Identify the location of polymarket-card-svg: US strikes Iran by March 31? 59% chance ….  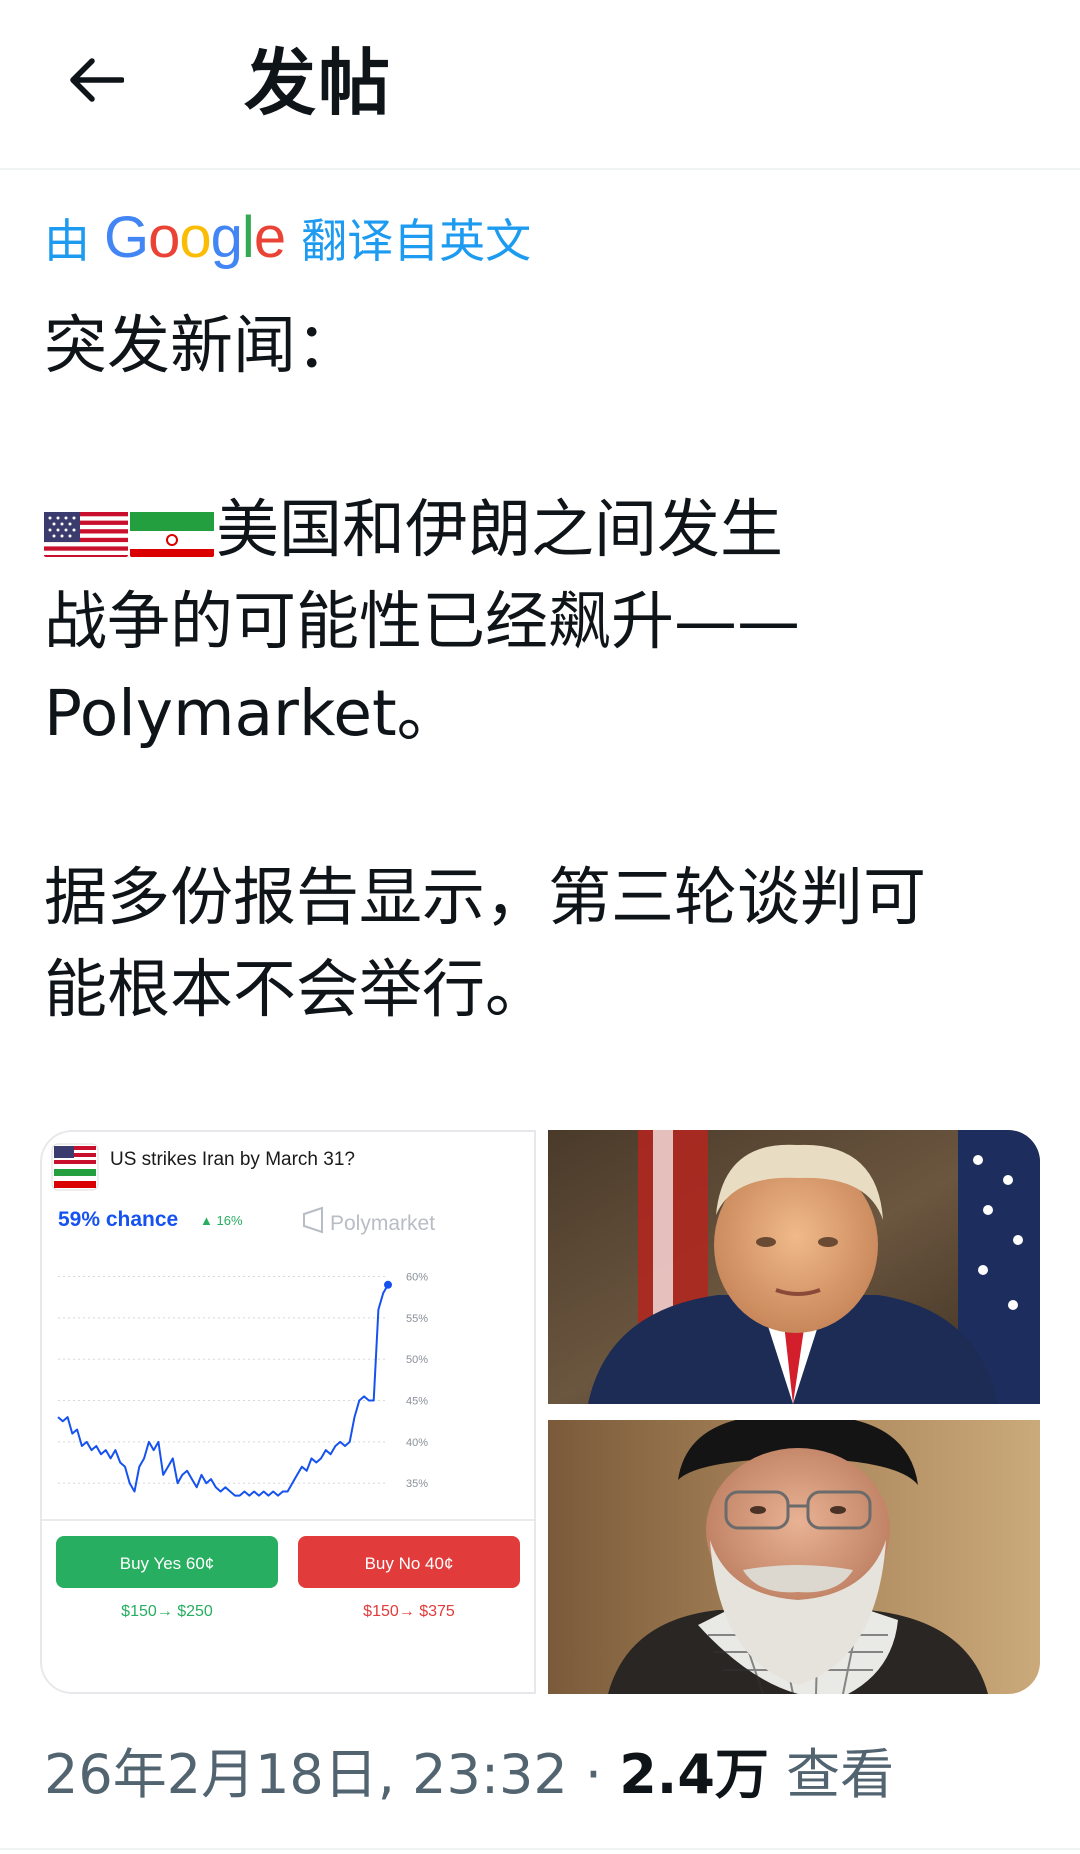
(288, 1381).